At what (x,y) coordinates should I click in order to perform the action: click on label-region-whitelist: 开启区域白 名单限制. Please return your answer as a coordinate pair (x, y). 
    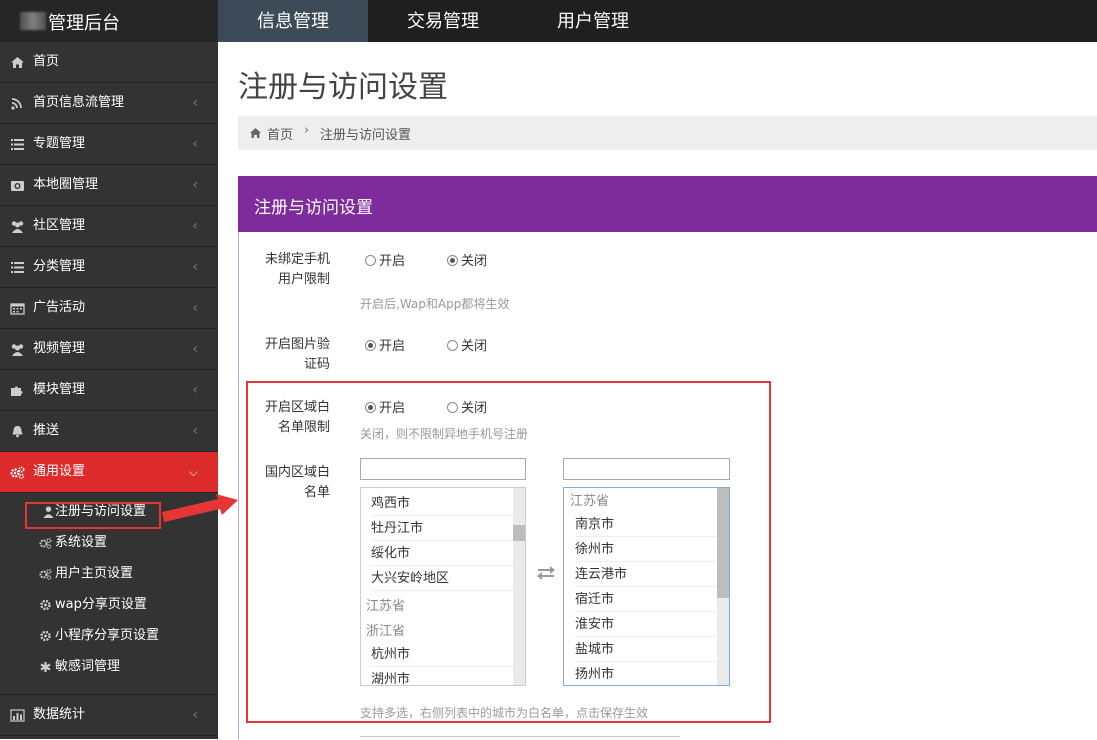
    Looking at the image, I should click on (293, 418).